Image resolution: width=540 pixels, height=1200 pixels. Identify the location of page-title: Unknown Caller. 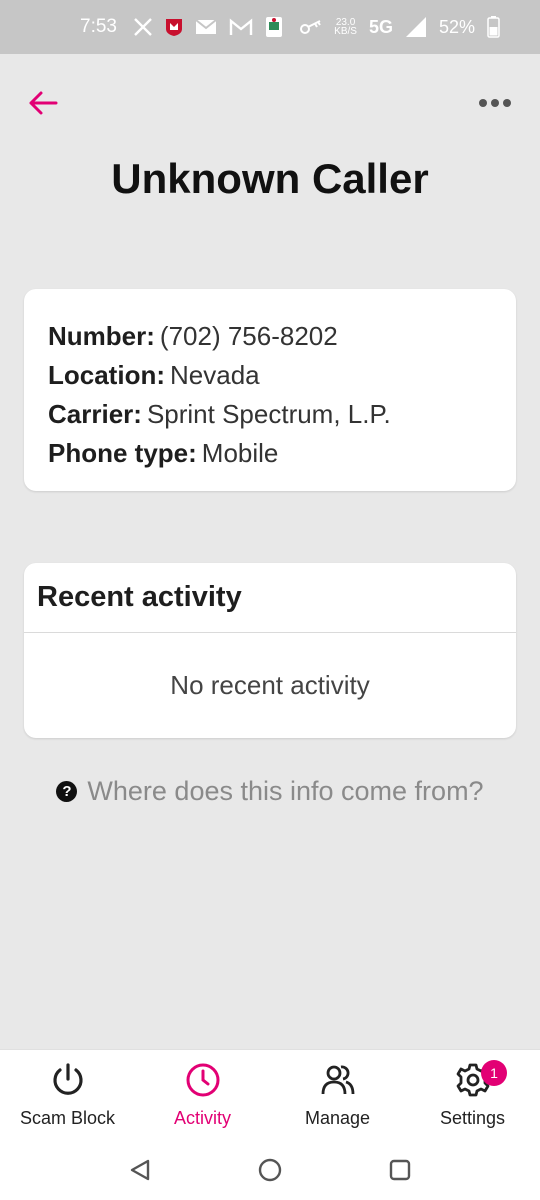
(270, 178).